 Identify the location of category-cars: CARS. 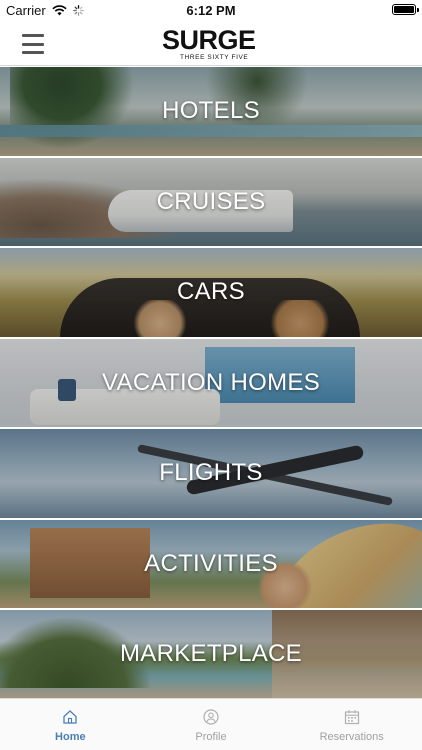
(211, 292).